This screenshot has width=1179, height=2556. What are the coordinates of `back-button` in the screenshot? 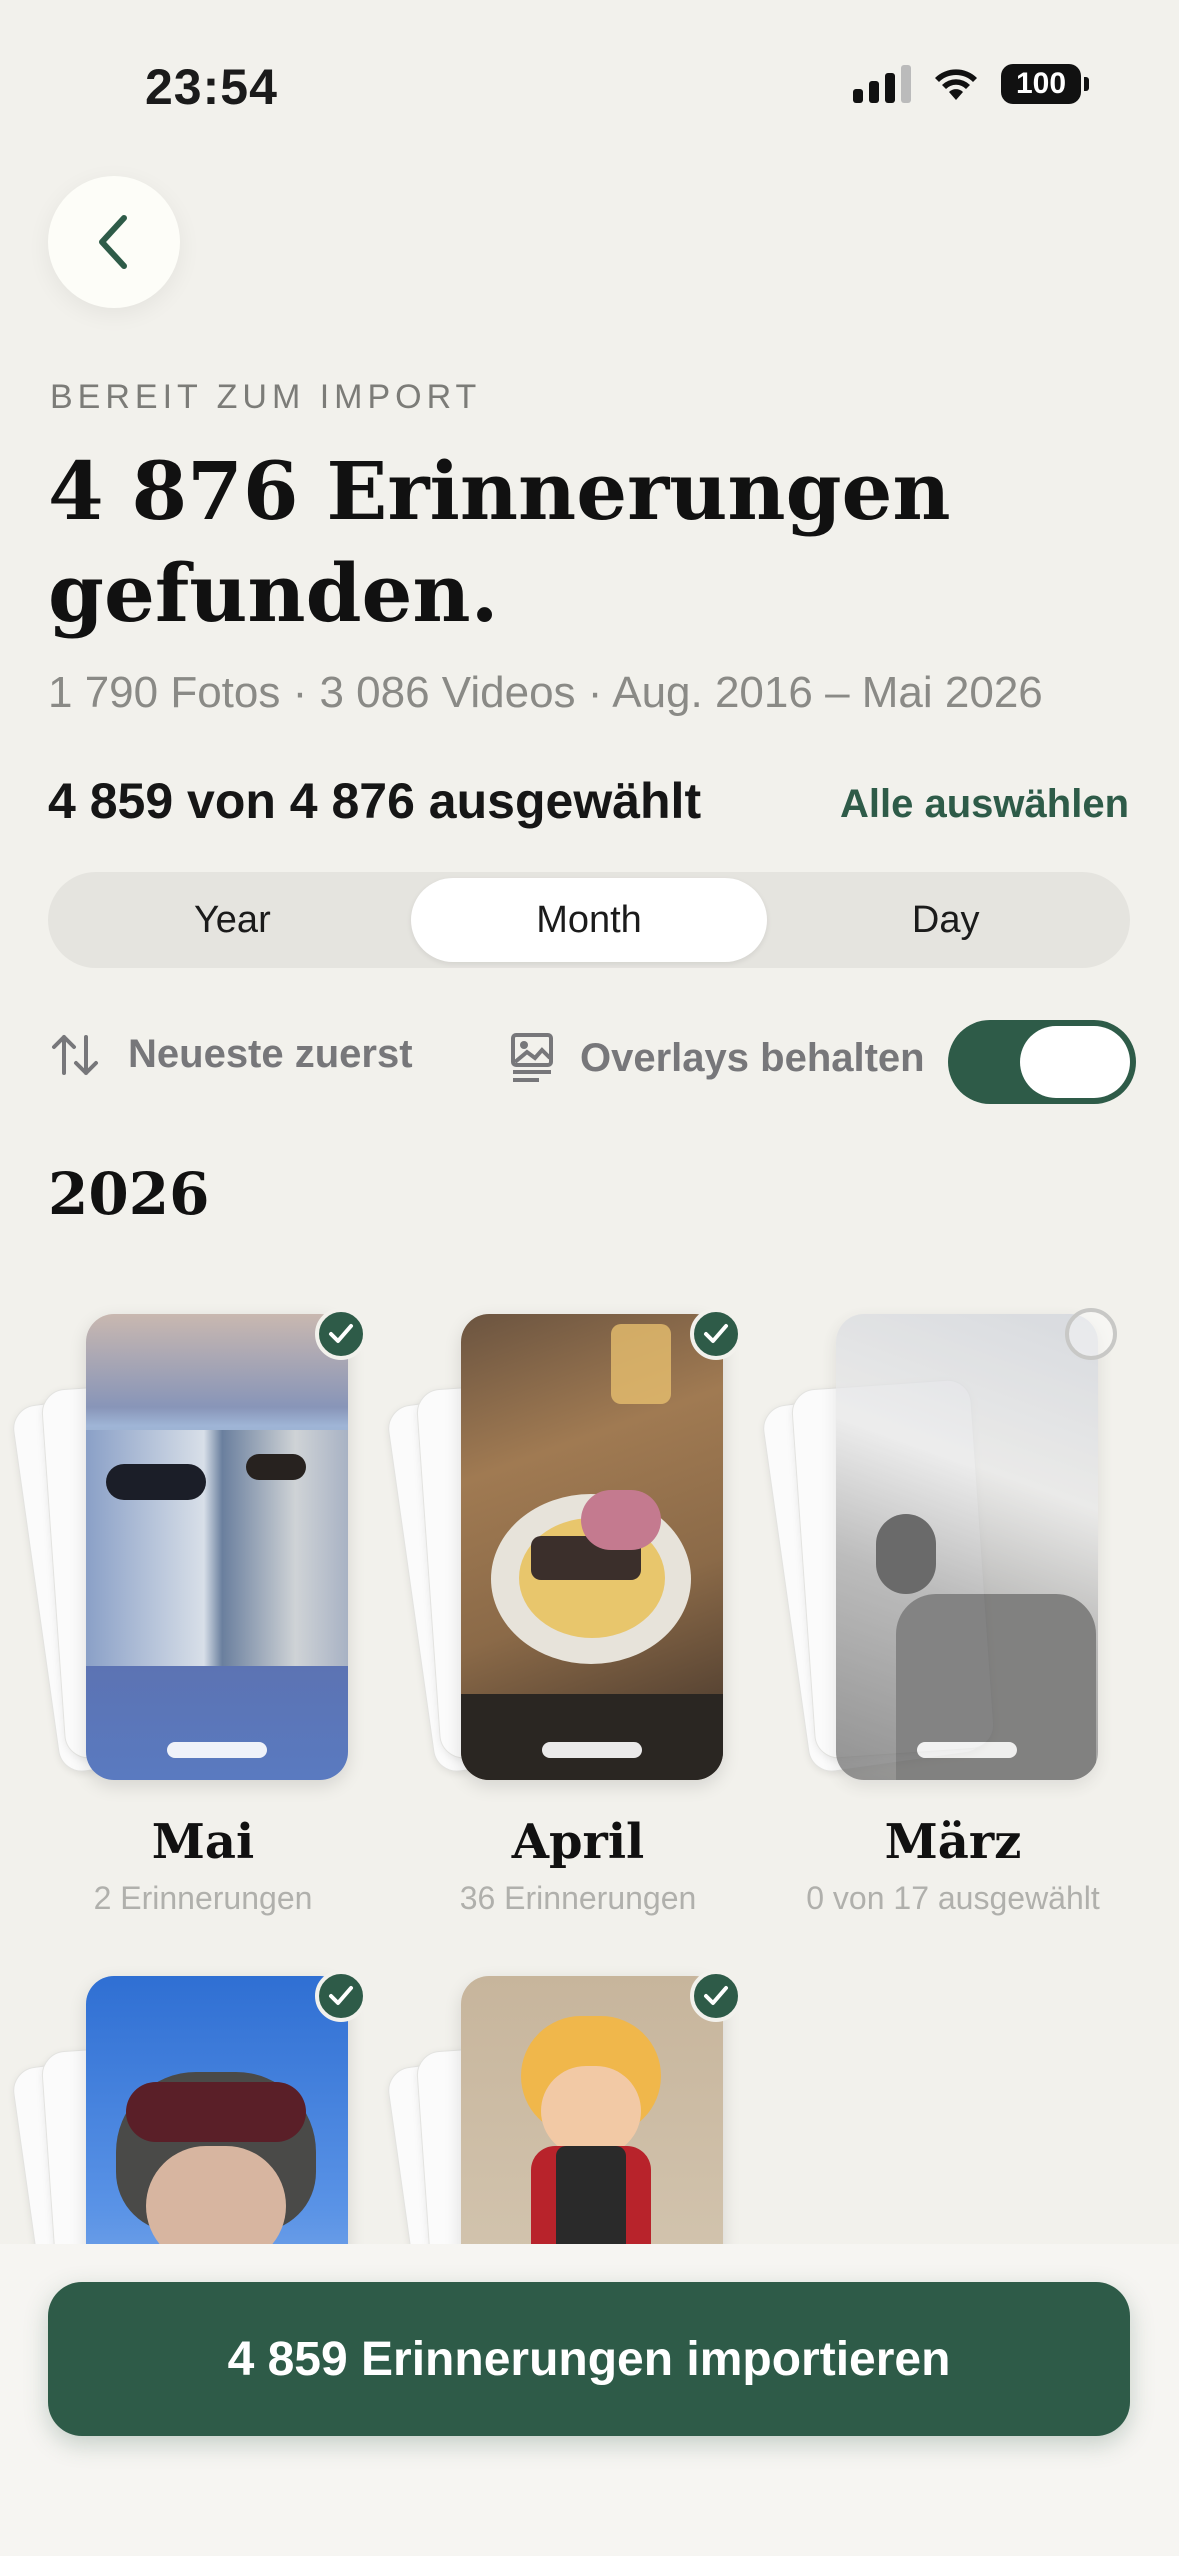 It's located at (114, 242).